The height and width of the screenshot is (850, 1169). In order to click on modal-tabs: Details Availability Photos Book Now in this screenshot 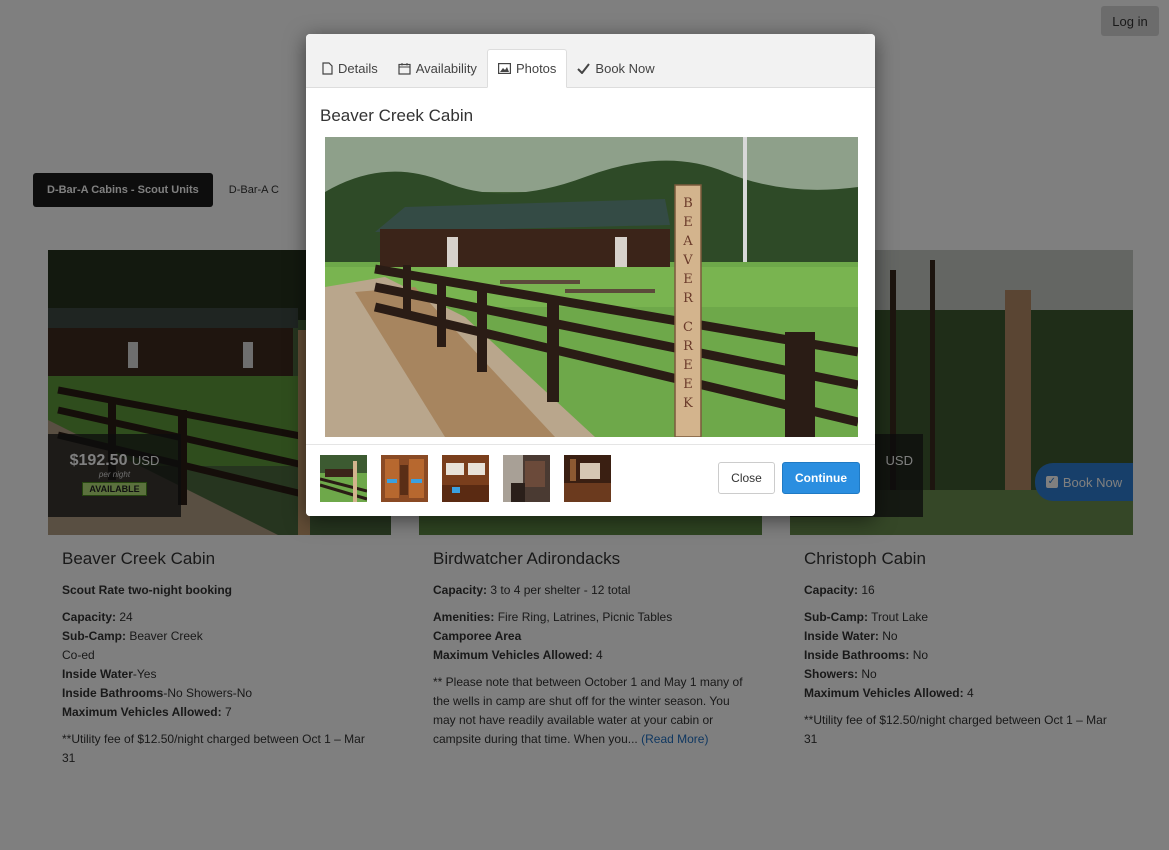, I will do `click(590, 61)`.